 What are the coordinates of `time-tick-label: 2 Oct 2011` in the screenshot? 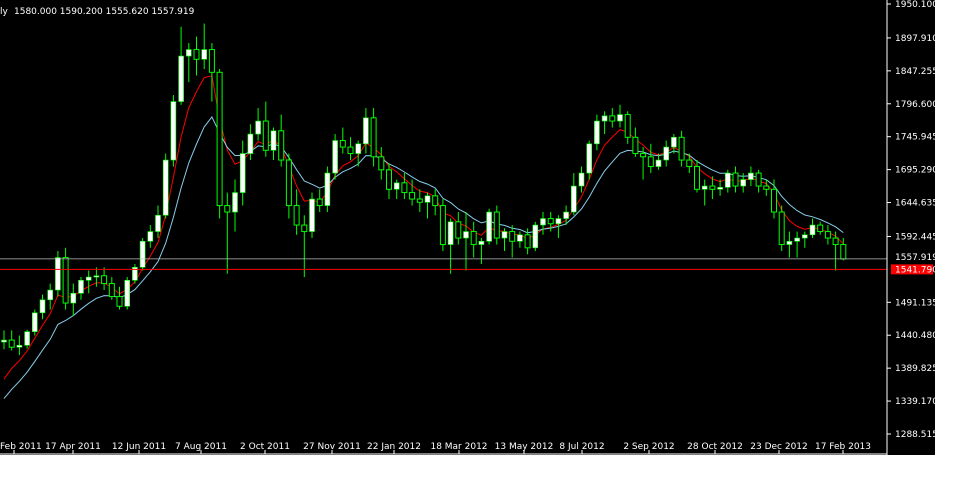 It's located at (265, 447).